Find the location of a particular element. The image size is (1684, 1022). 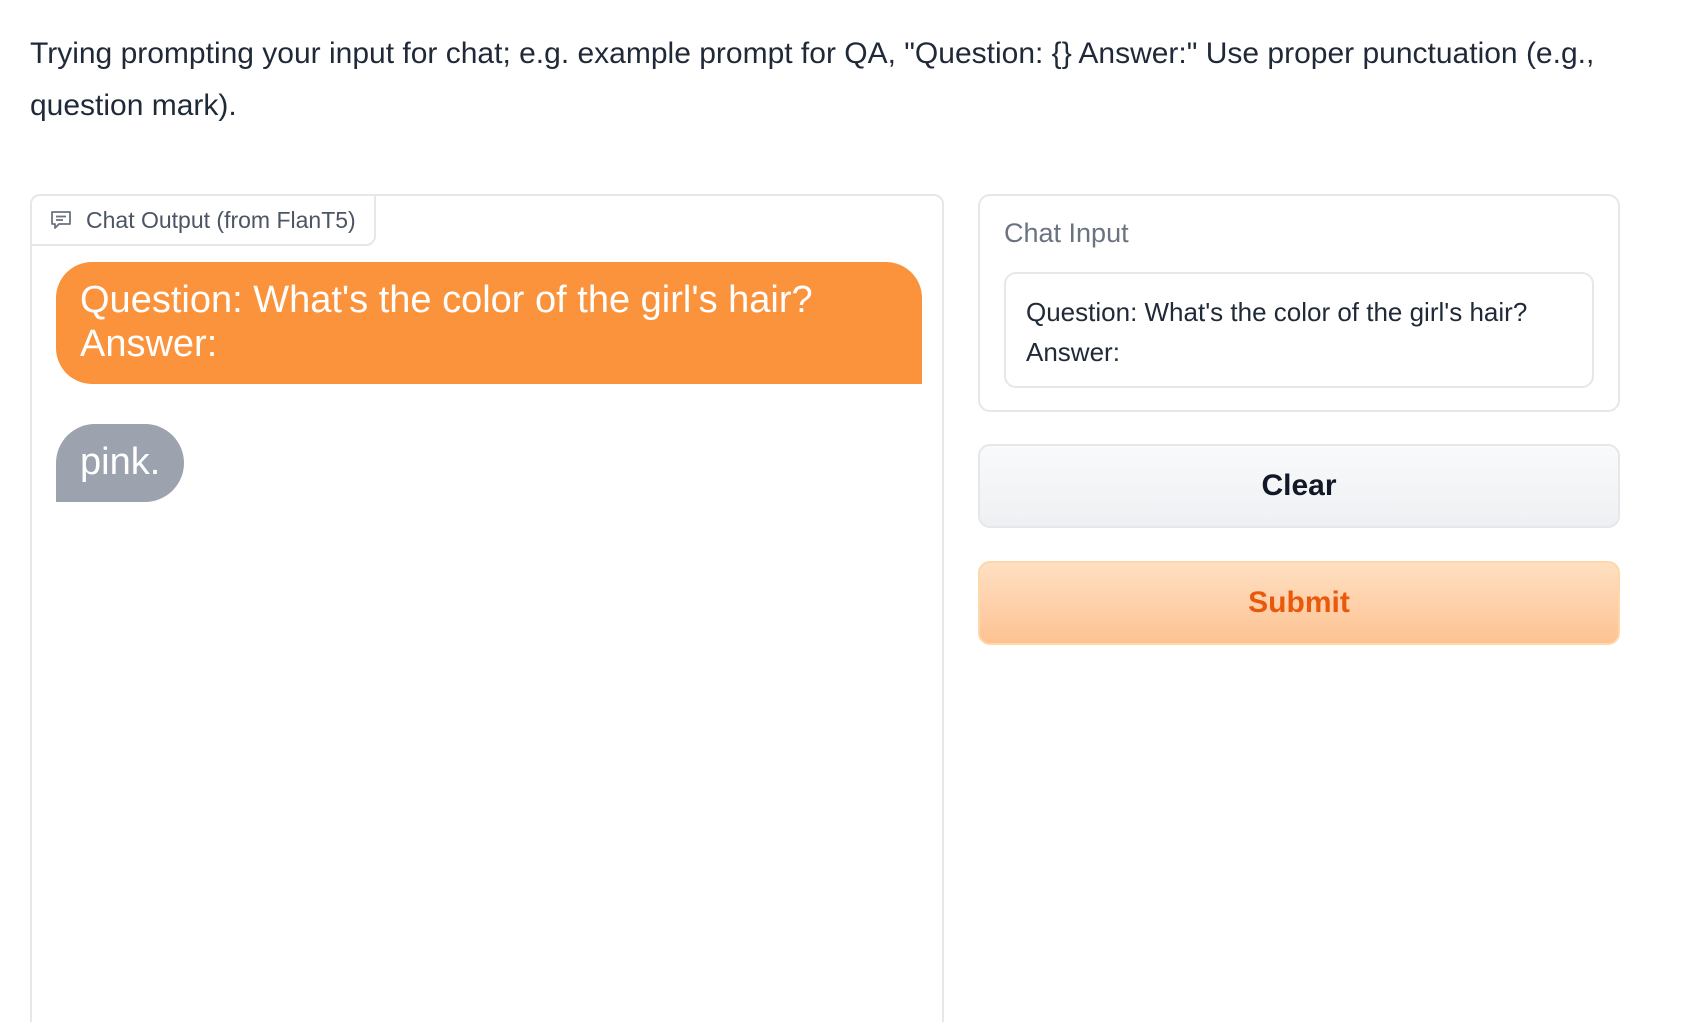

submit-button: Submit is located at coordinates (1299, 603).